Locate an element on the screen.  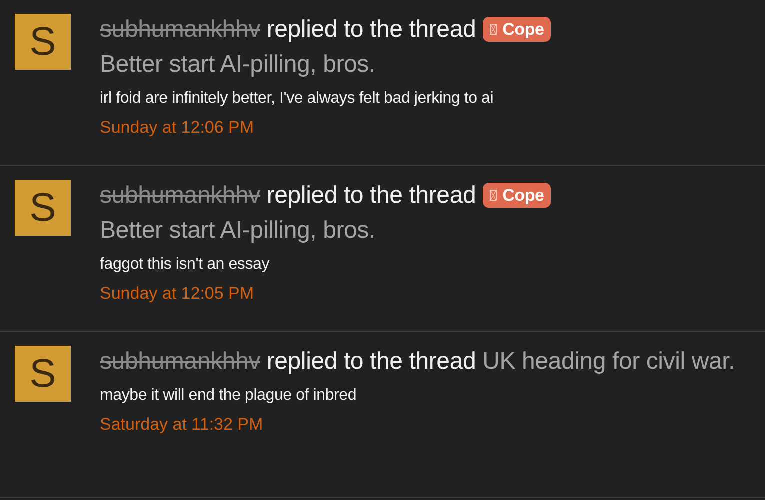
timestamp: Sunday at 12:05 PM is located at coordinates (178, 294).